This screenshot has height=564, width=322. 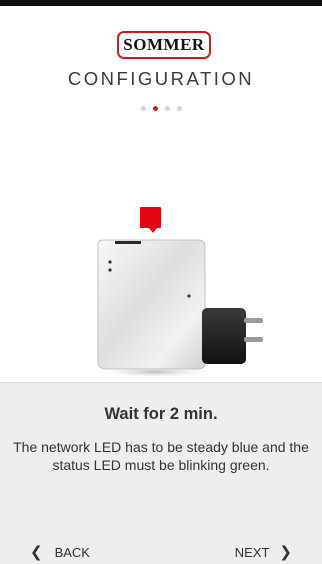 What do you see at coordinates (161, 414) in the screenshot?
I see `instruction-title: Wait for 2 min.` at bounding box center [161, 414].